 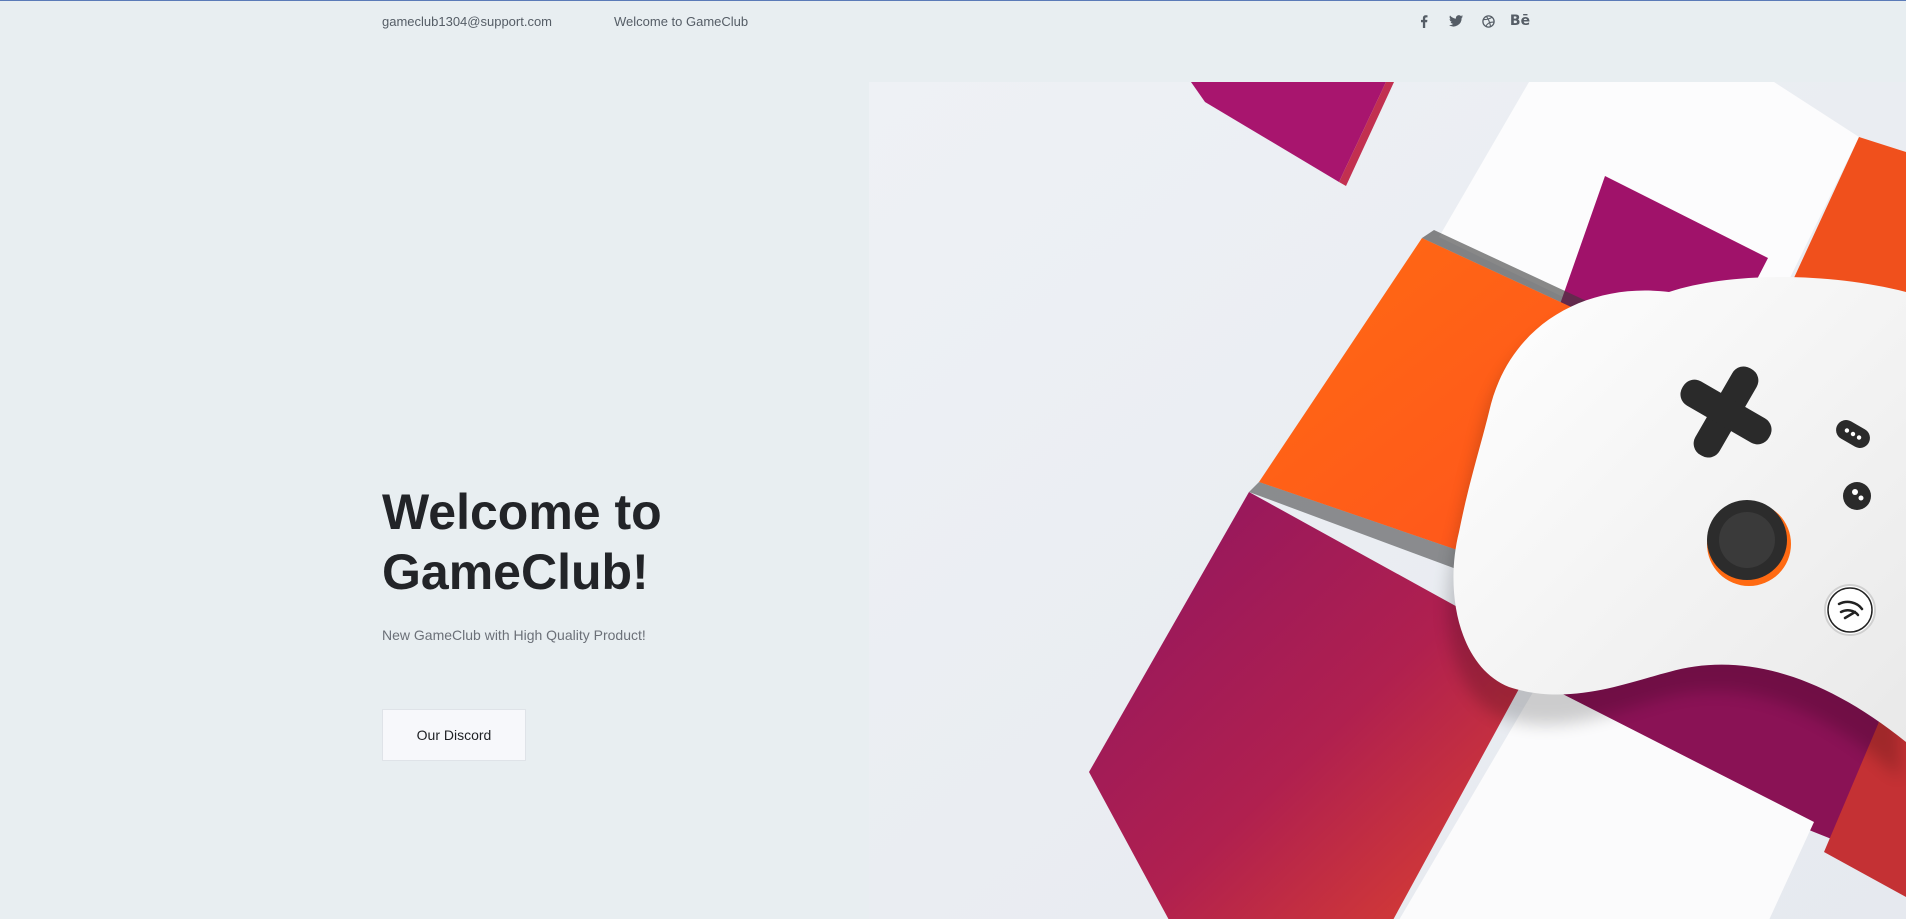 I want to click on support-email: gameclub1304@support.com, so click(x=467, y=21).